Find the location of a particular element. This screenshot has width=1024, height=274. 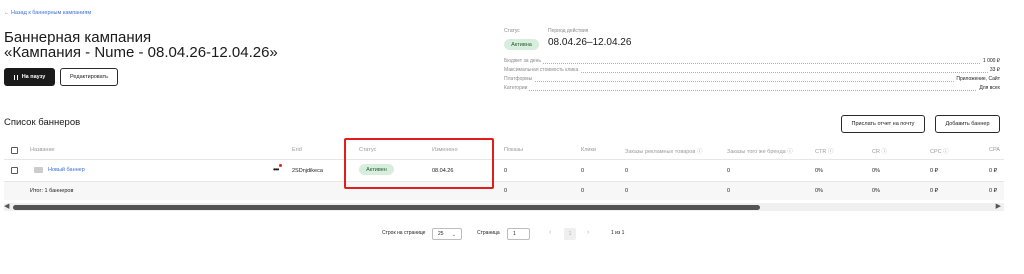

status-label: Статус is located at coordinates (512, 31).